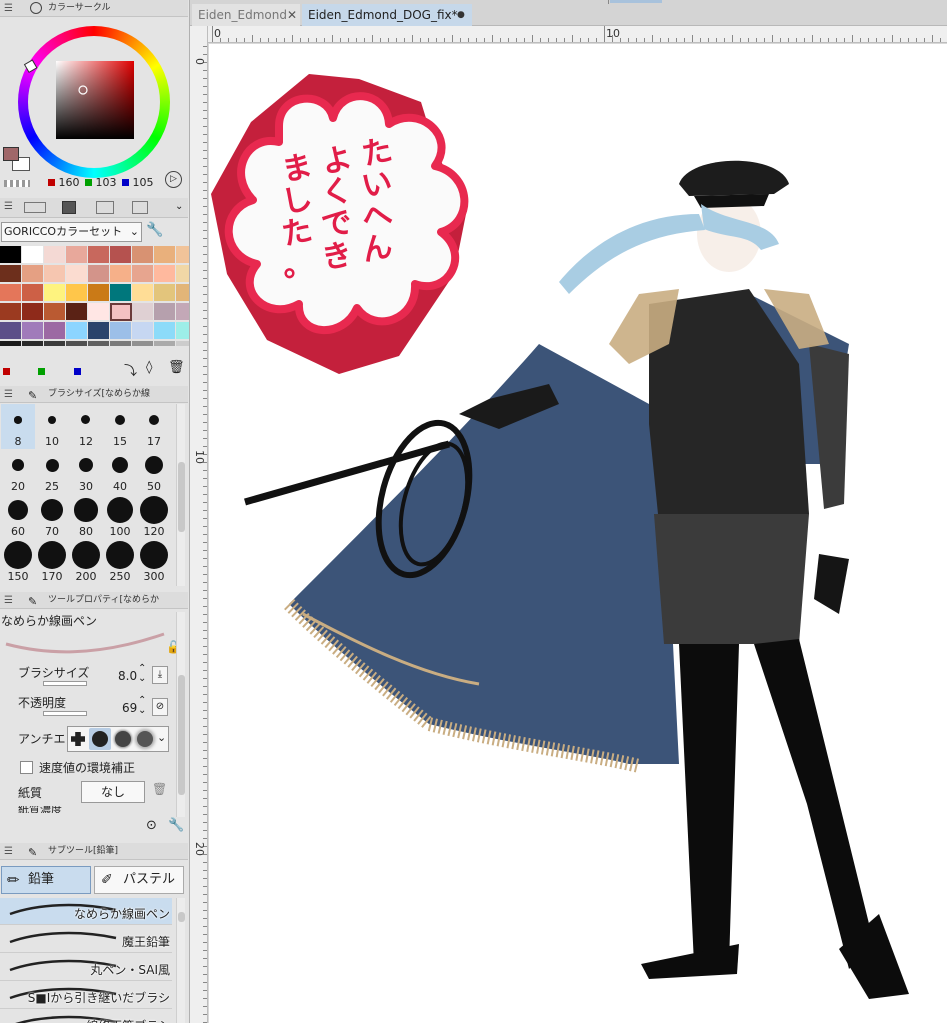 This screenshot has height=1023, width=947. Describe the element at coordinates (139, 880) in the screenshot. I see `subtool-group-pastel: ✐ パステル` at that location.